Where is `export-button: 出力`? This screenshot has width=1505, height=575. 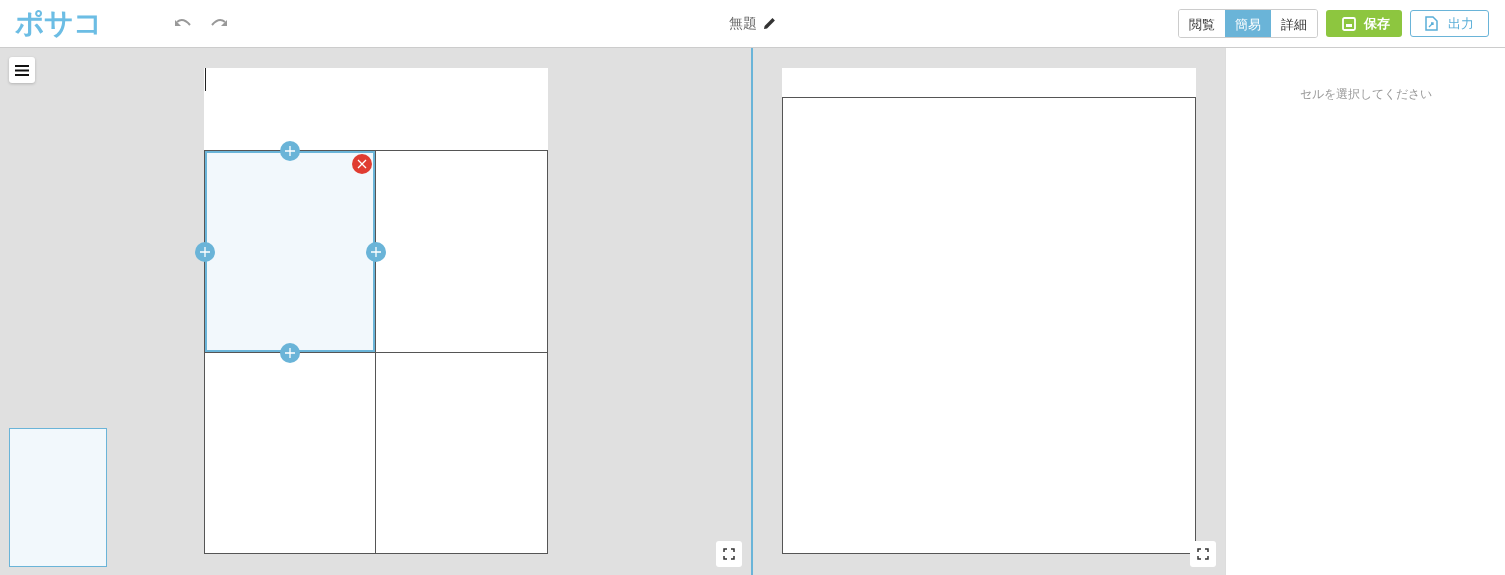
export-button: 出力 is located at coordinates (1449, 23).